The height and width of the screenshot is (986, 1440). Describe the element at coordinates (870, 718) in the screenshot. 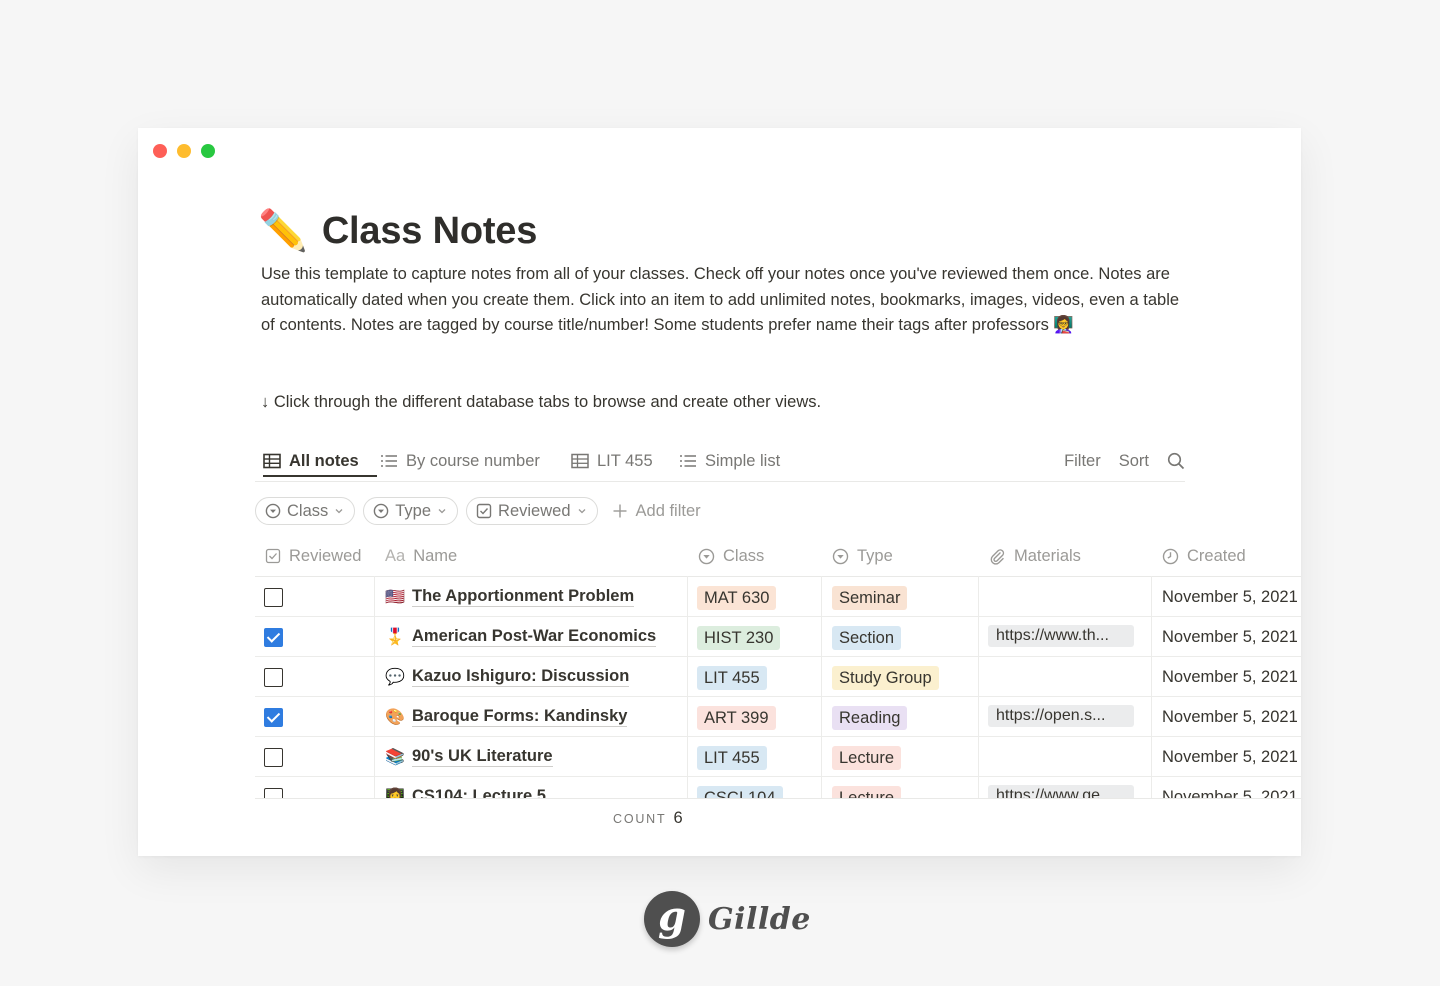

I see `type-tag: Reading` at that location.